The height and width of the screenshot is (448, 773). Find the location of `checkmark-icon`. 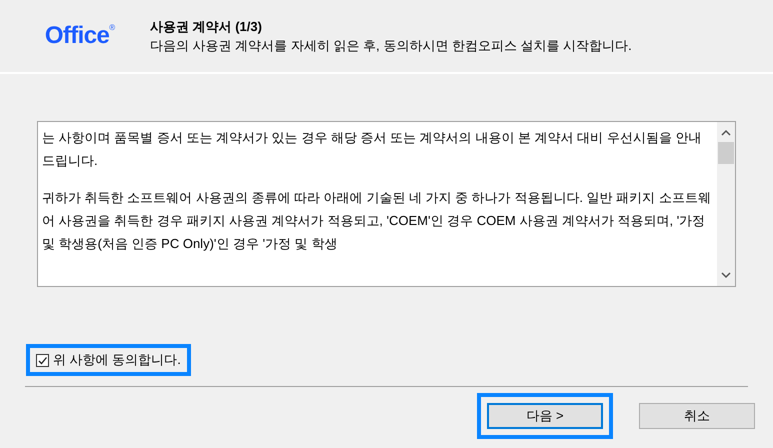

checkmark-icon is located at coordinates (42, 360).